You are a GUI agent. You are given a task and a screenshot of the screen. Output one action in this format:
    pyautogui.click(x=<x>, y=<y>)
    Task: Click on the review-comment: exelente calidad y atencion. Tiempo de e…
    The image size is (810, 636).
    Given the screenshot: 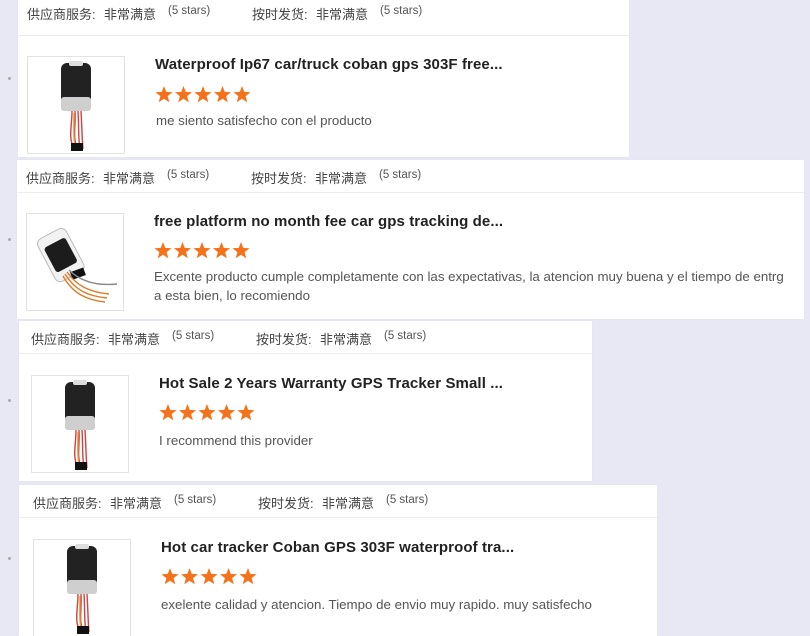 What is the action you would take?
    pyautogui.click(x=376, y=604)
    